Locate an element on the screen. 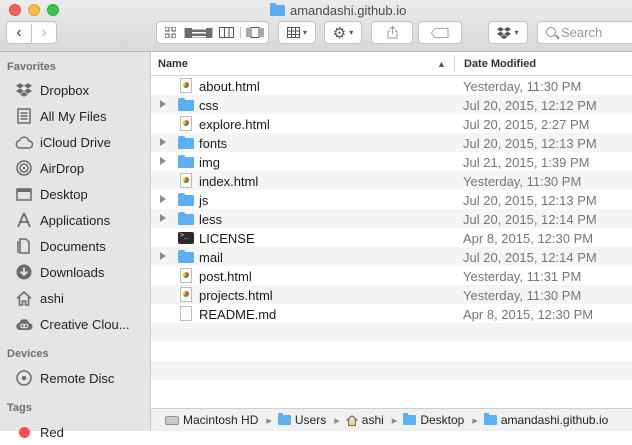 The height and width of the screenshot is (445, 632). sidebar-item-downloads: Downloads is located at coordinates (75, 272).